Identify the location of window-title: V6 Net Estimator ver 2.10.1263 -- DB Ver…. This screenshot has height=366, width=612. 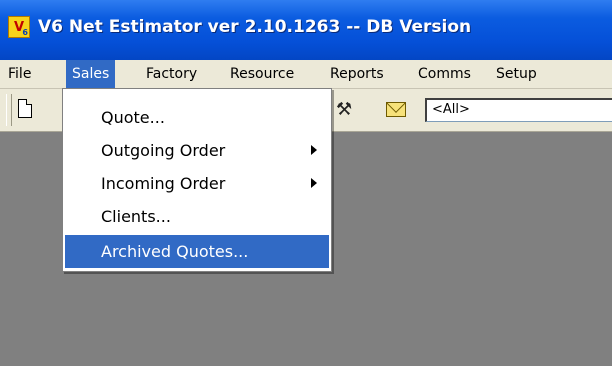
(255, 27).